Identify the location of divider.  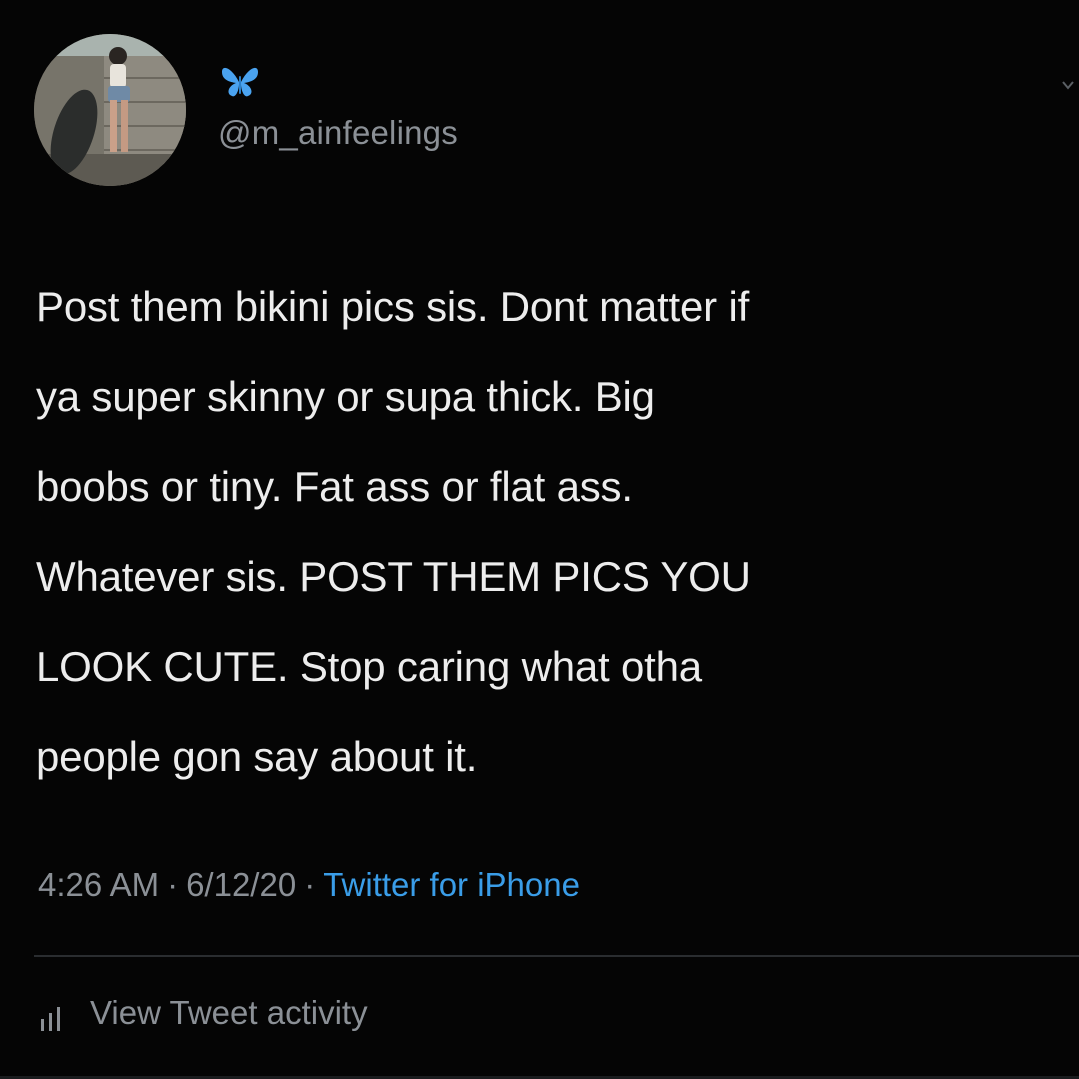
(556, 956).